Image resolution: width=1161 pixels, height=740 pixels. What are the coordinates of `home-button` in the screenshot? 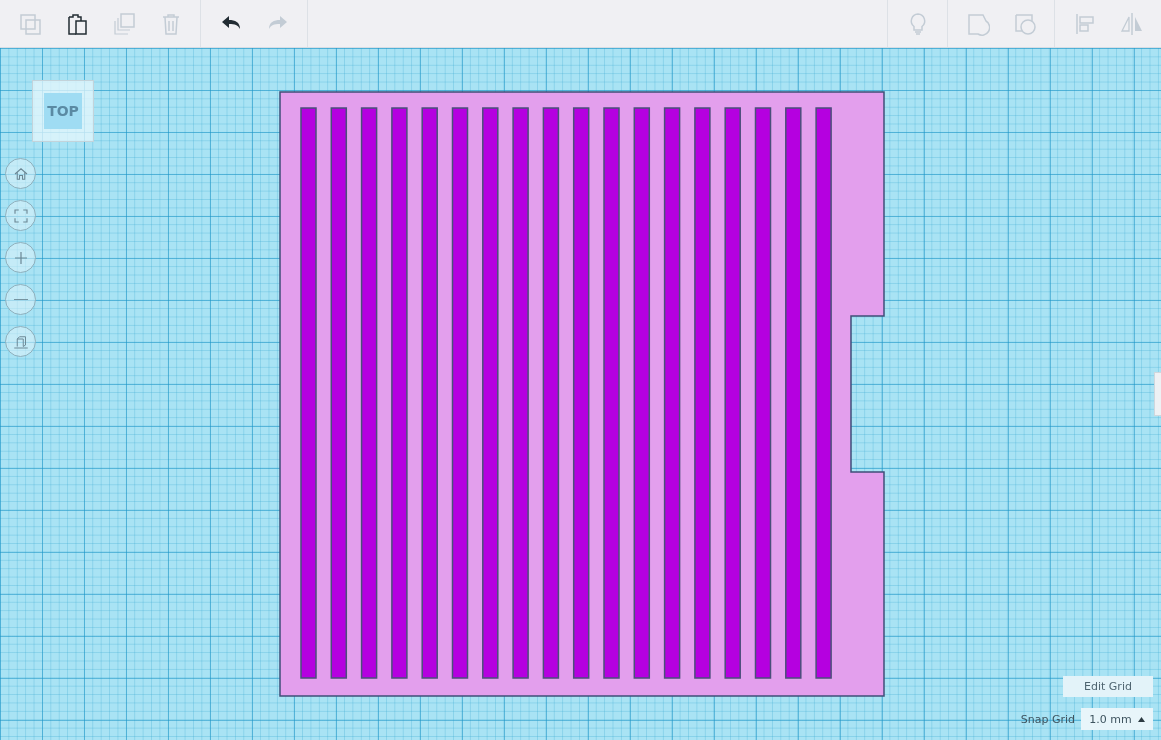 It's located at (20, 173).